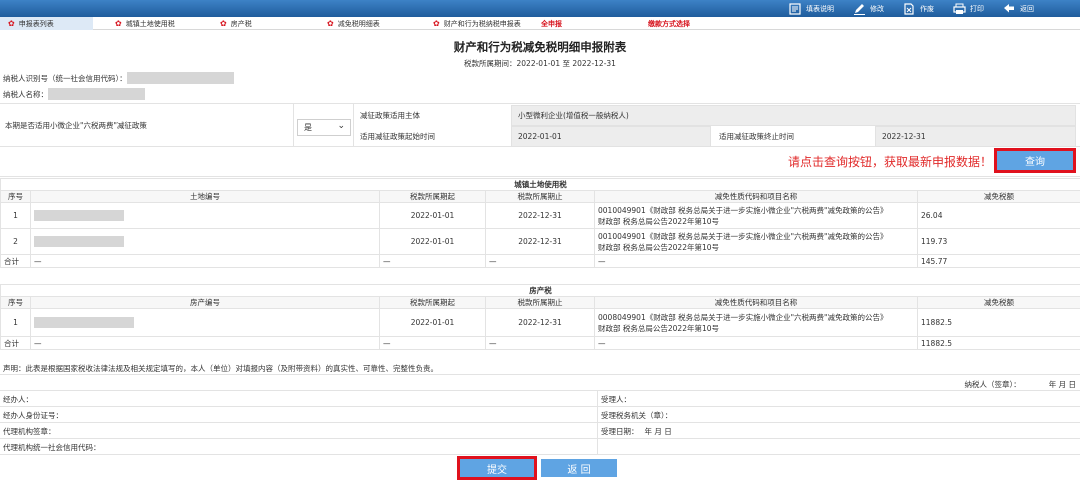 The width and height of the screenshot is (1080, 481). Describe the element at coordinates (859, 8) in the screenshot. I see `edit-pen-icon` at that location.